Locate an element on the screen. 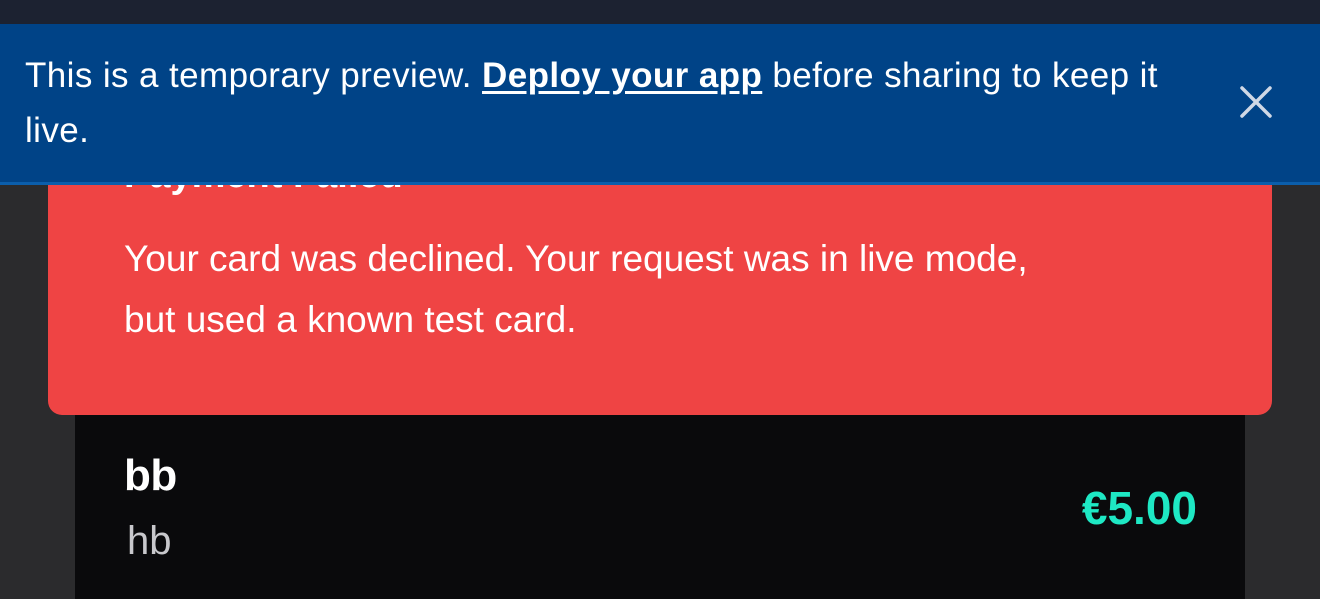 This screenshot has height=599, width=1320. deploy-app-link: Deploy your app is located at coordinates (622, 75).